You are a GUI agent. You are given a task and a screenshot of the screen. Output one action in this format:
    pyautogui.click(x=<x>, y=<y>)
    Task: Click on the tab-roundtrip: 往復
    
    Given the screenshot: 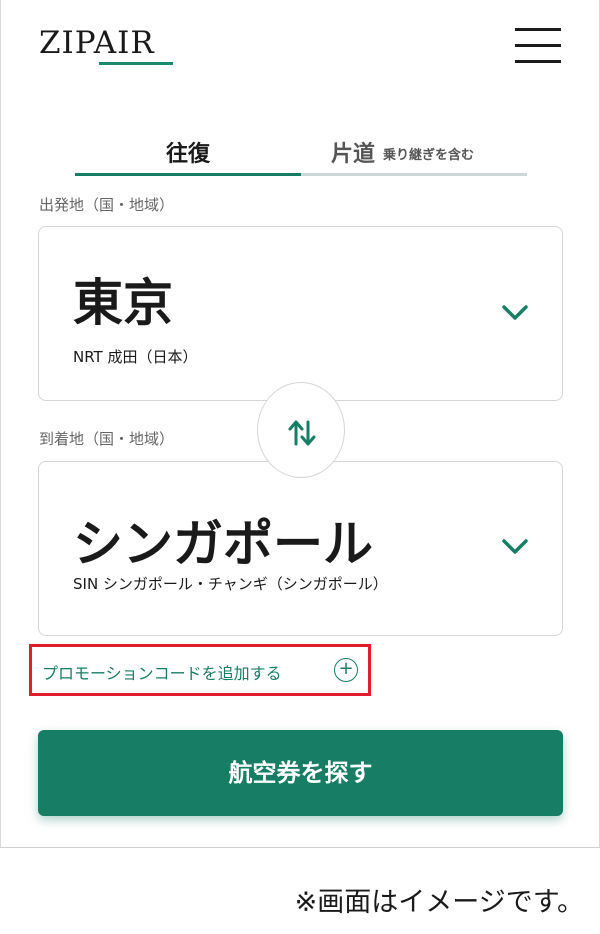 What is the action you would take?
    pyautogui.click(x=188, y=153)
    